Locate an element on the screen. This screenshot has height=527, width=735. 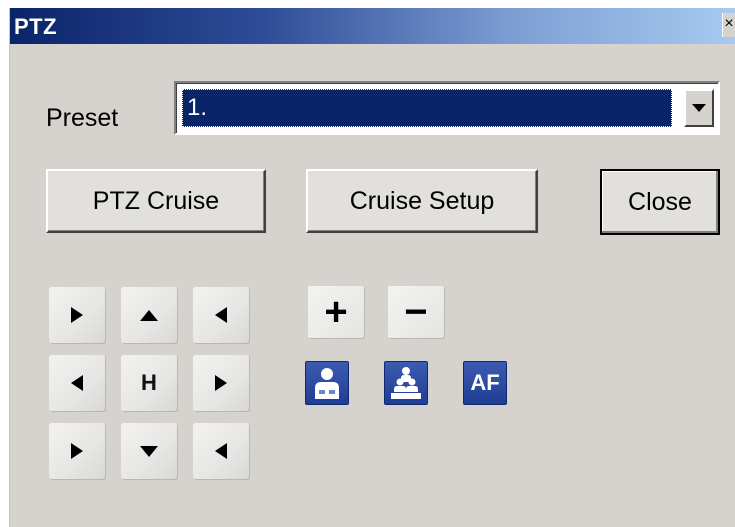
close-icon: × is located at coordinates (729, 23).